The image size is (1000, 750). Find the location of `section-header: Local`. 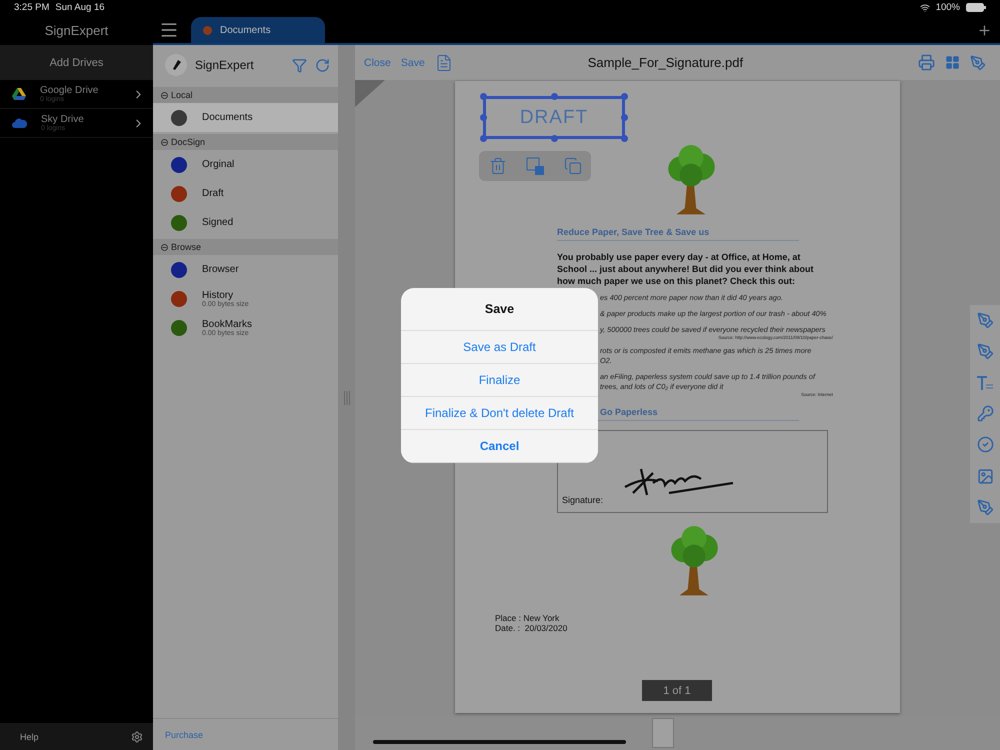

section-header: Local is located at coordinates (245, 95).